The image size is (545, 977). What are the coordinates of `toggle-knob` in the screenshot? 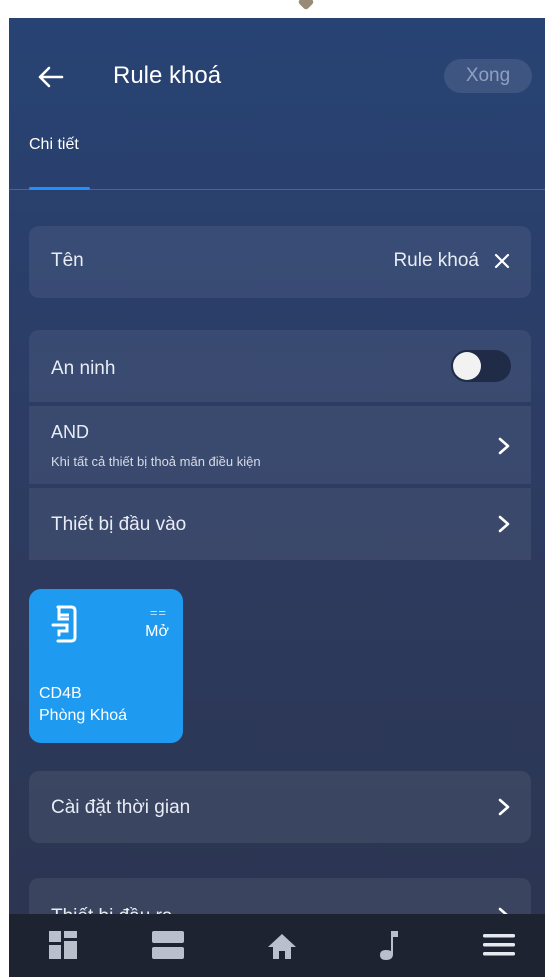 It's located at (467, 366).